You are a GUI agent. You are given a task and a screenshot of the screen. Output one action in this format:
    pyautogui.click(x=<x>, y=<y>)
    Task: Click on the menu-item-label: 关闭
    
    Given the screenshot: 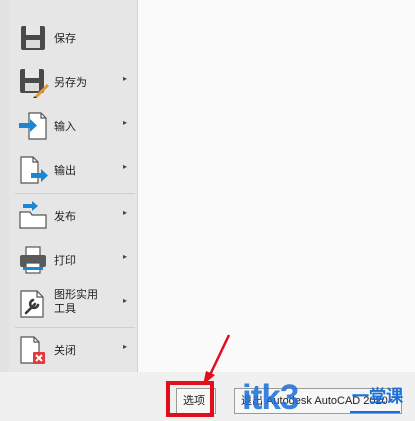 What is the action you would take?
    pyautogui.click(x=65, y=351)
    